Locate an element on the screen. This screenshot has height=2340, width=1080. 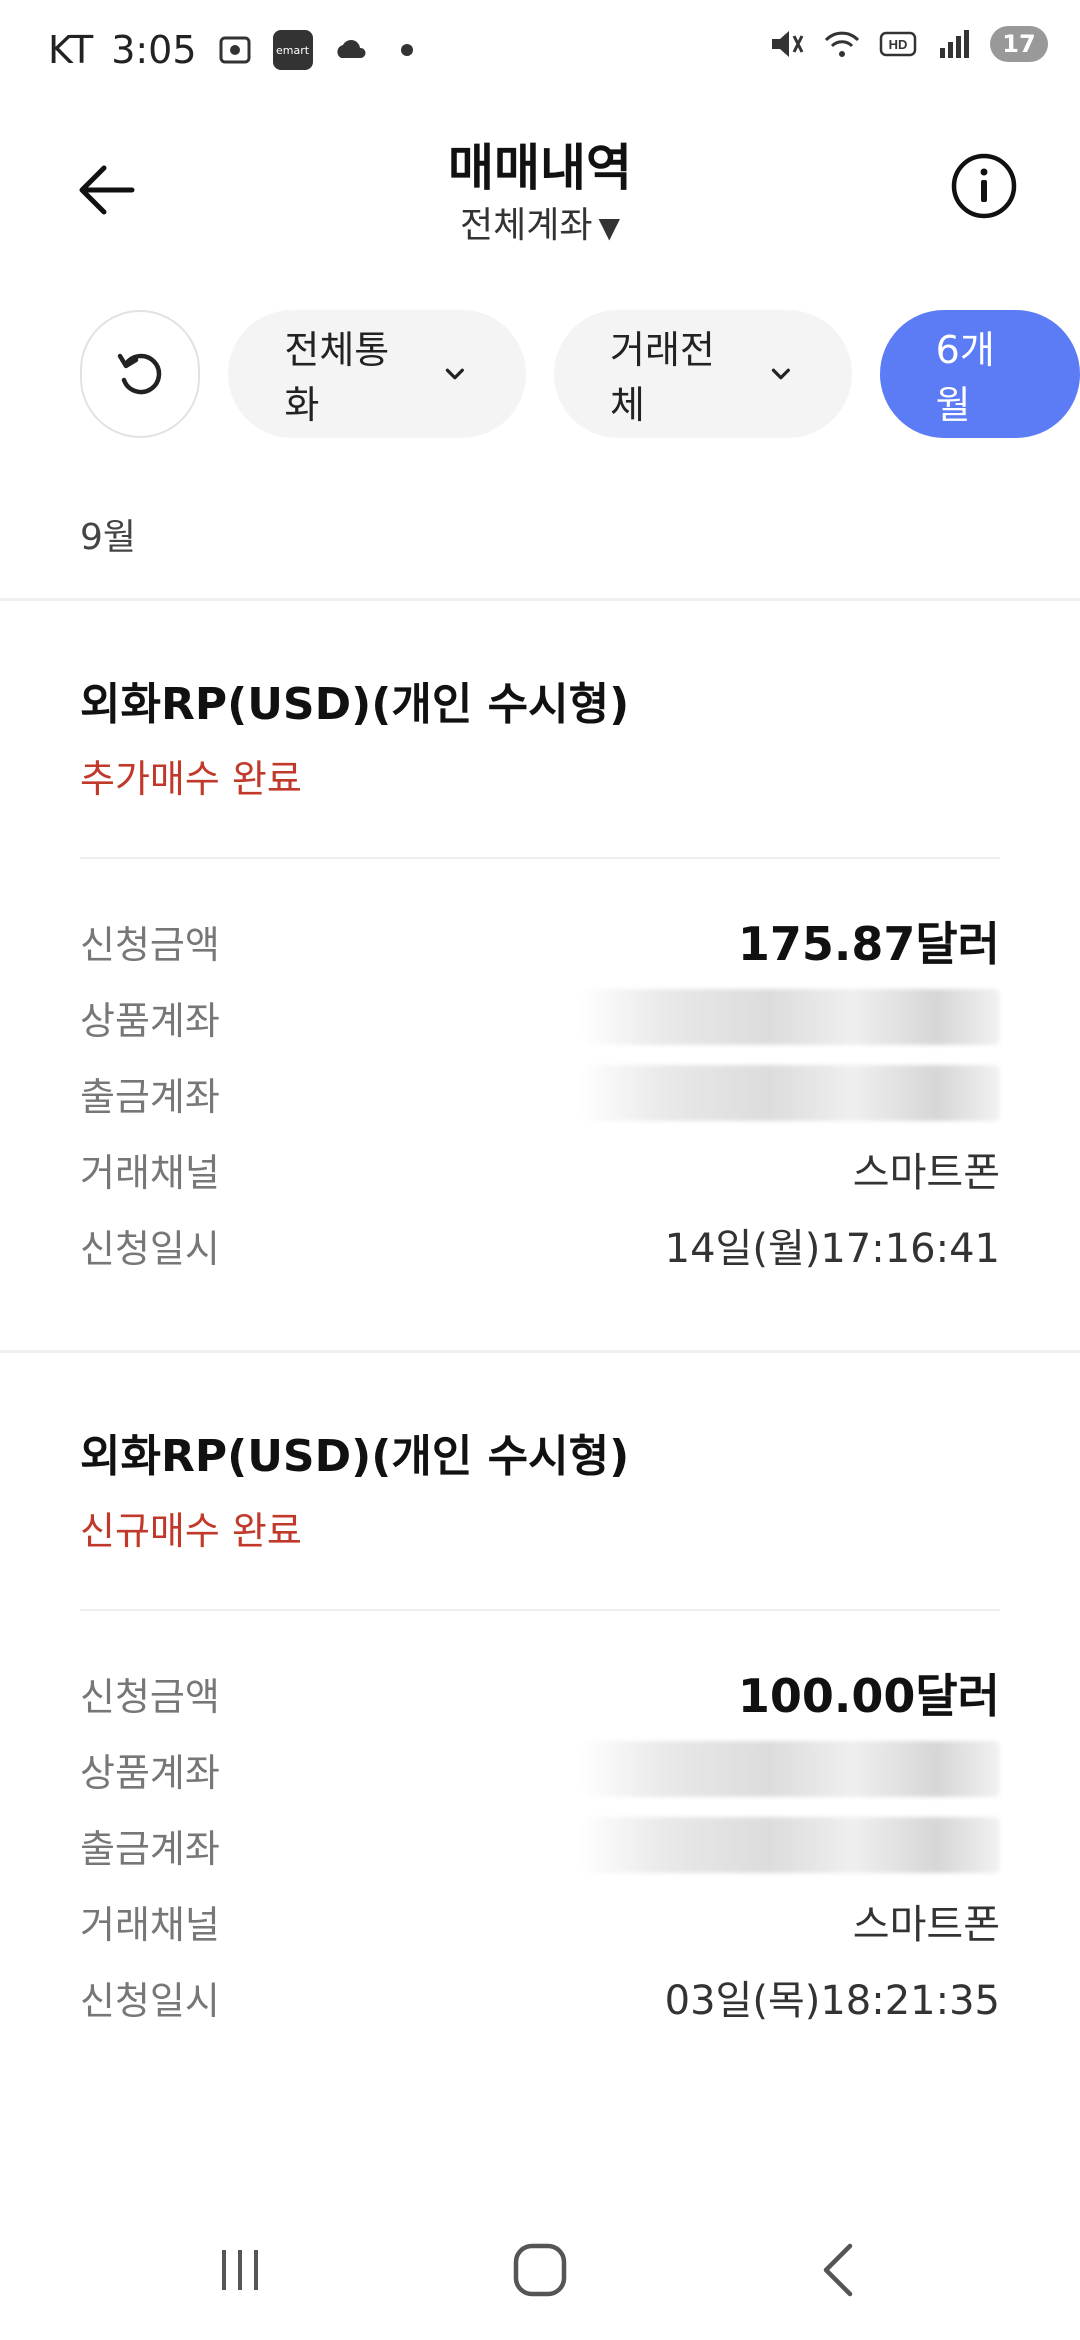
currency-filter-chip: 전체통화 is located at coordinates (377, 374).